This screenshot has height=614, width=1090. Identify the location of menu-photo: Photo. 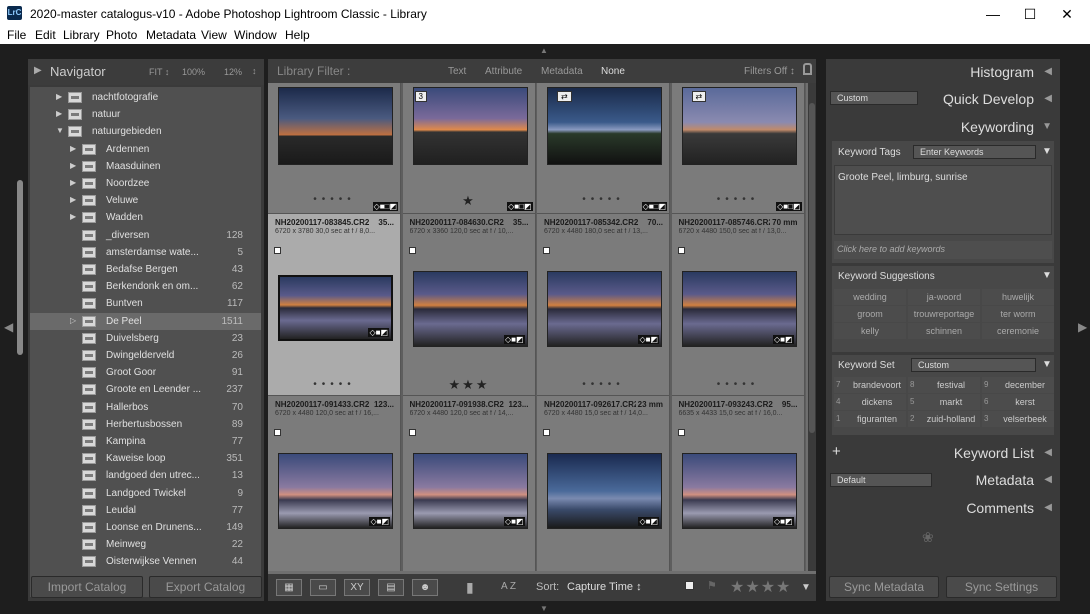
(121, 35).